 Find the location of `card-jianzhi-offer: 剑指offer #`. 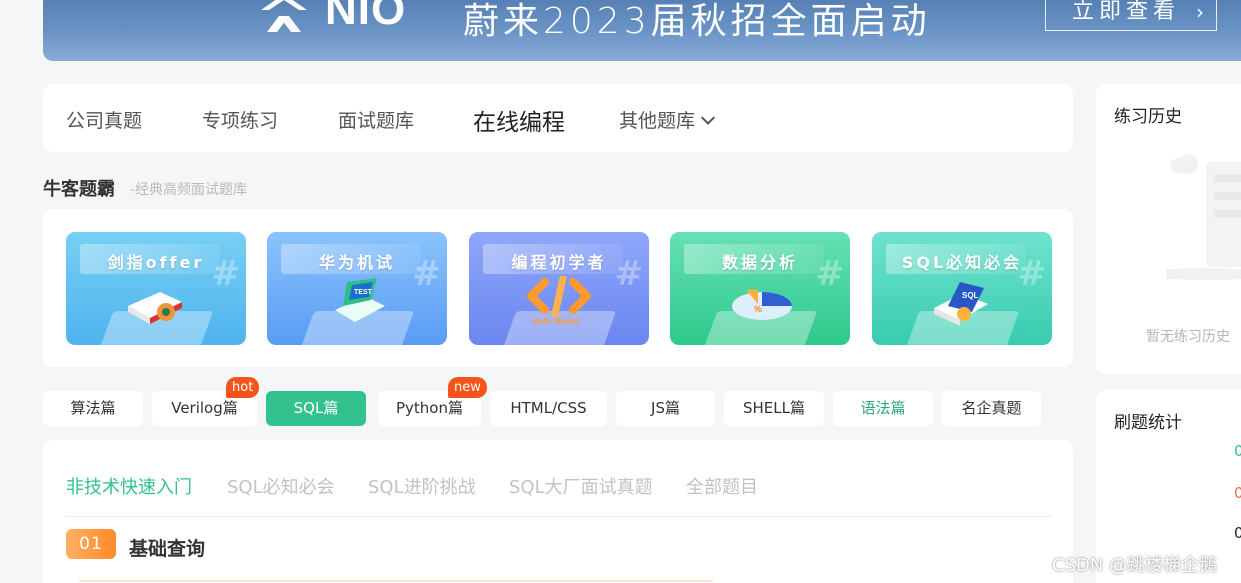

card-jianzhi-offer: 剑指offer # is located at coordinates (156, 288).